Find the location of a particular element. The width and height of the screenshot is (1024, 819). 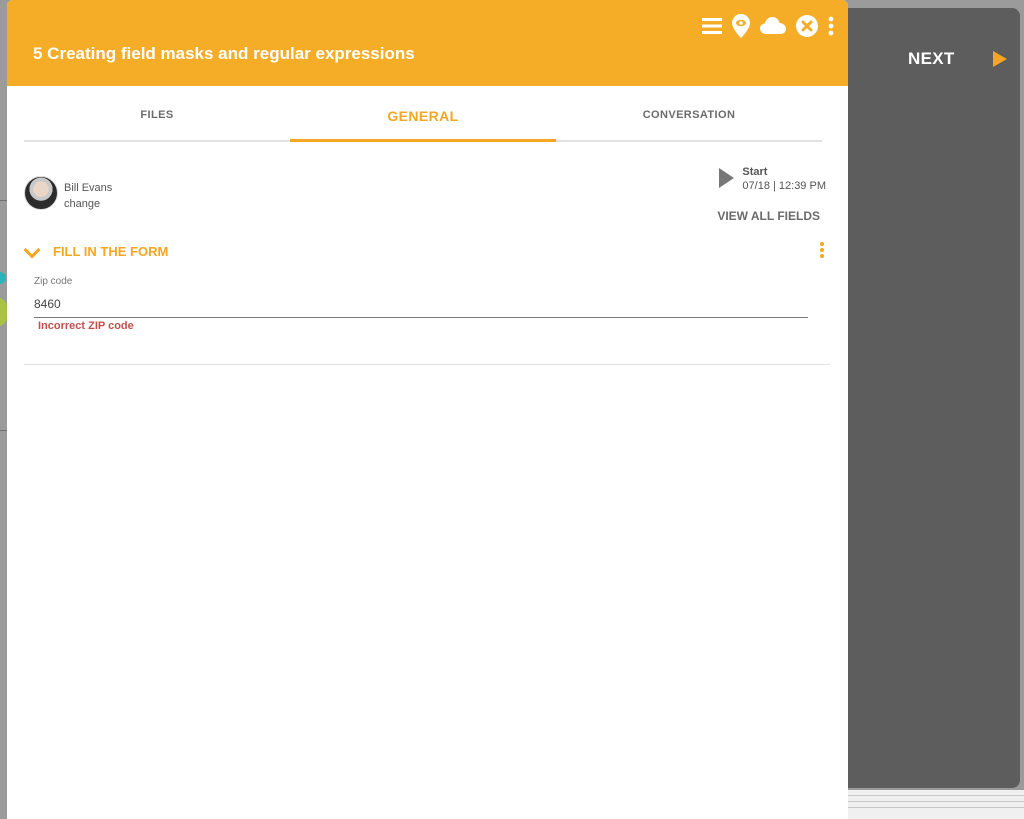

zip-code-input is located at coordinates (421, 306).